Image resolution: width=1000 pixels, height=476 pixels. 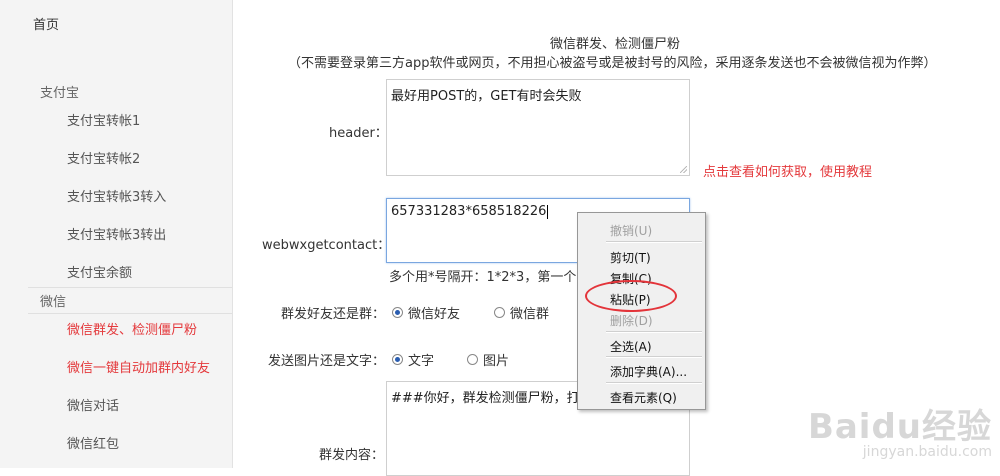 What do you see at coordinates (641, 229) in the screenshot?
I see `menu-item-undo: 撤销(U)` at bounding box center [641, 229].